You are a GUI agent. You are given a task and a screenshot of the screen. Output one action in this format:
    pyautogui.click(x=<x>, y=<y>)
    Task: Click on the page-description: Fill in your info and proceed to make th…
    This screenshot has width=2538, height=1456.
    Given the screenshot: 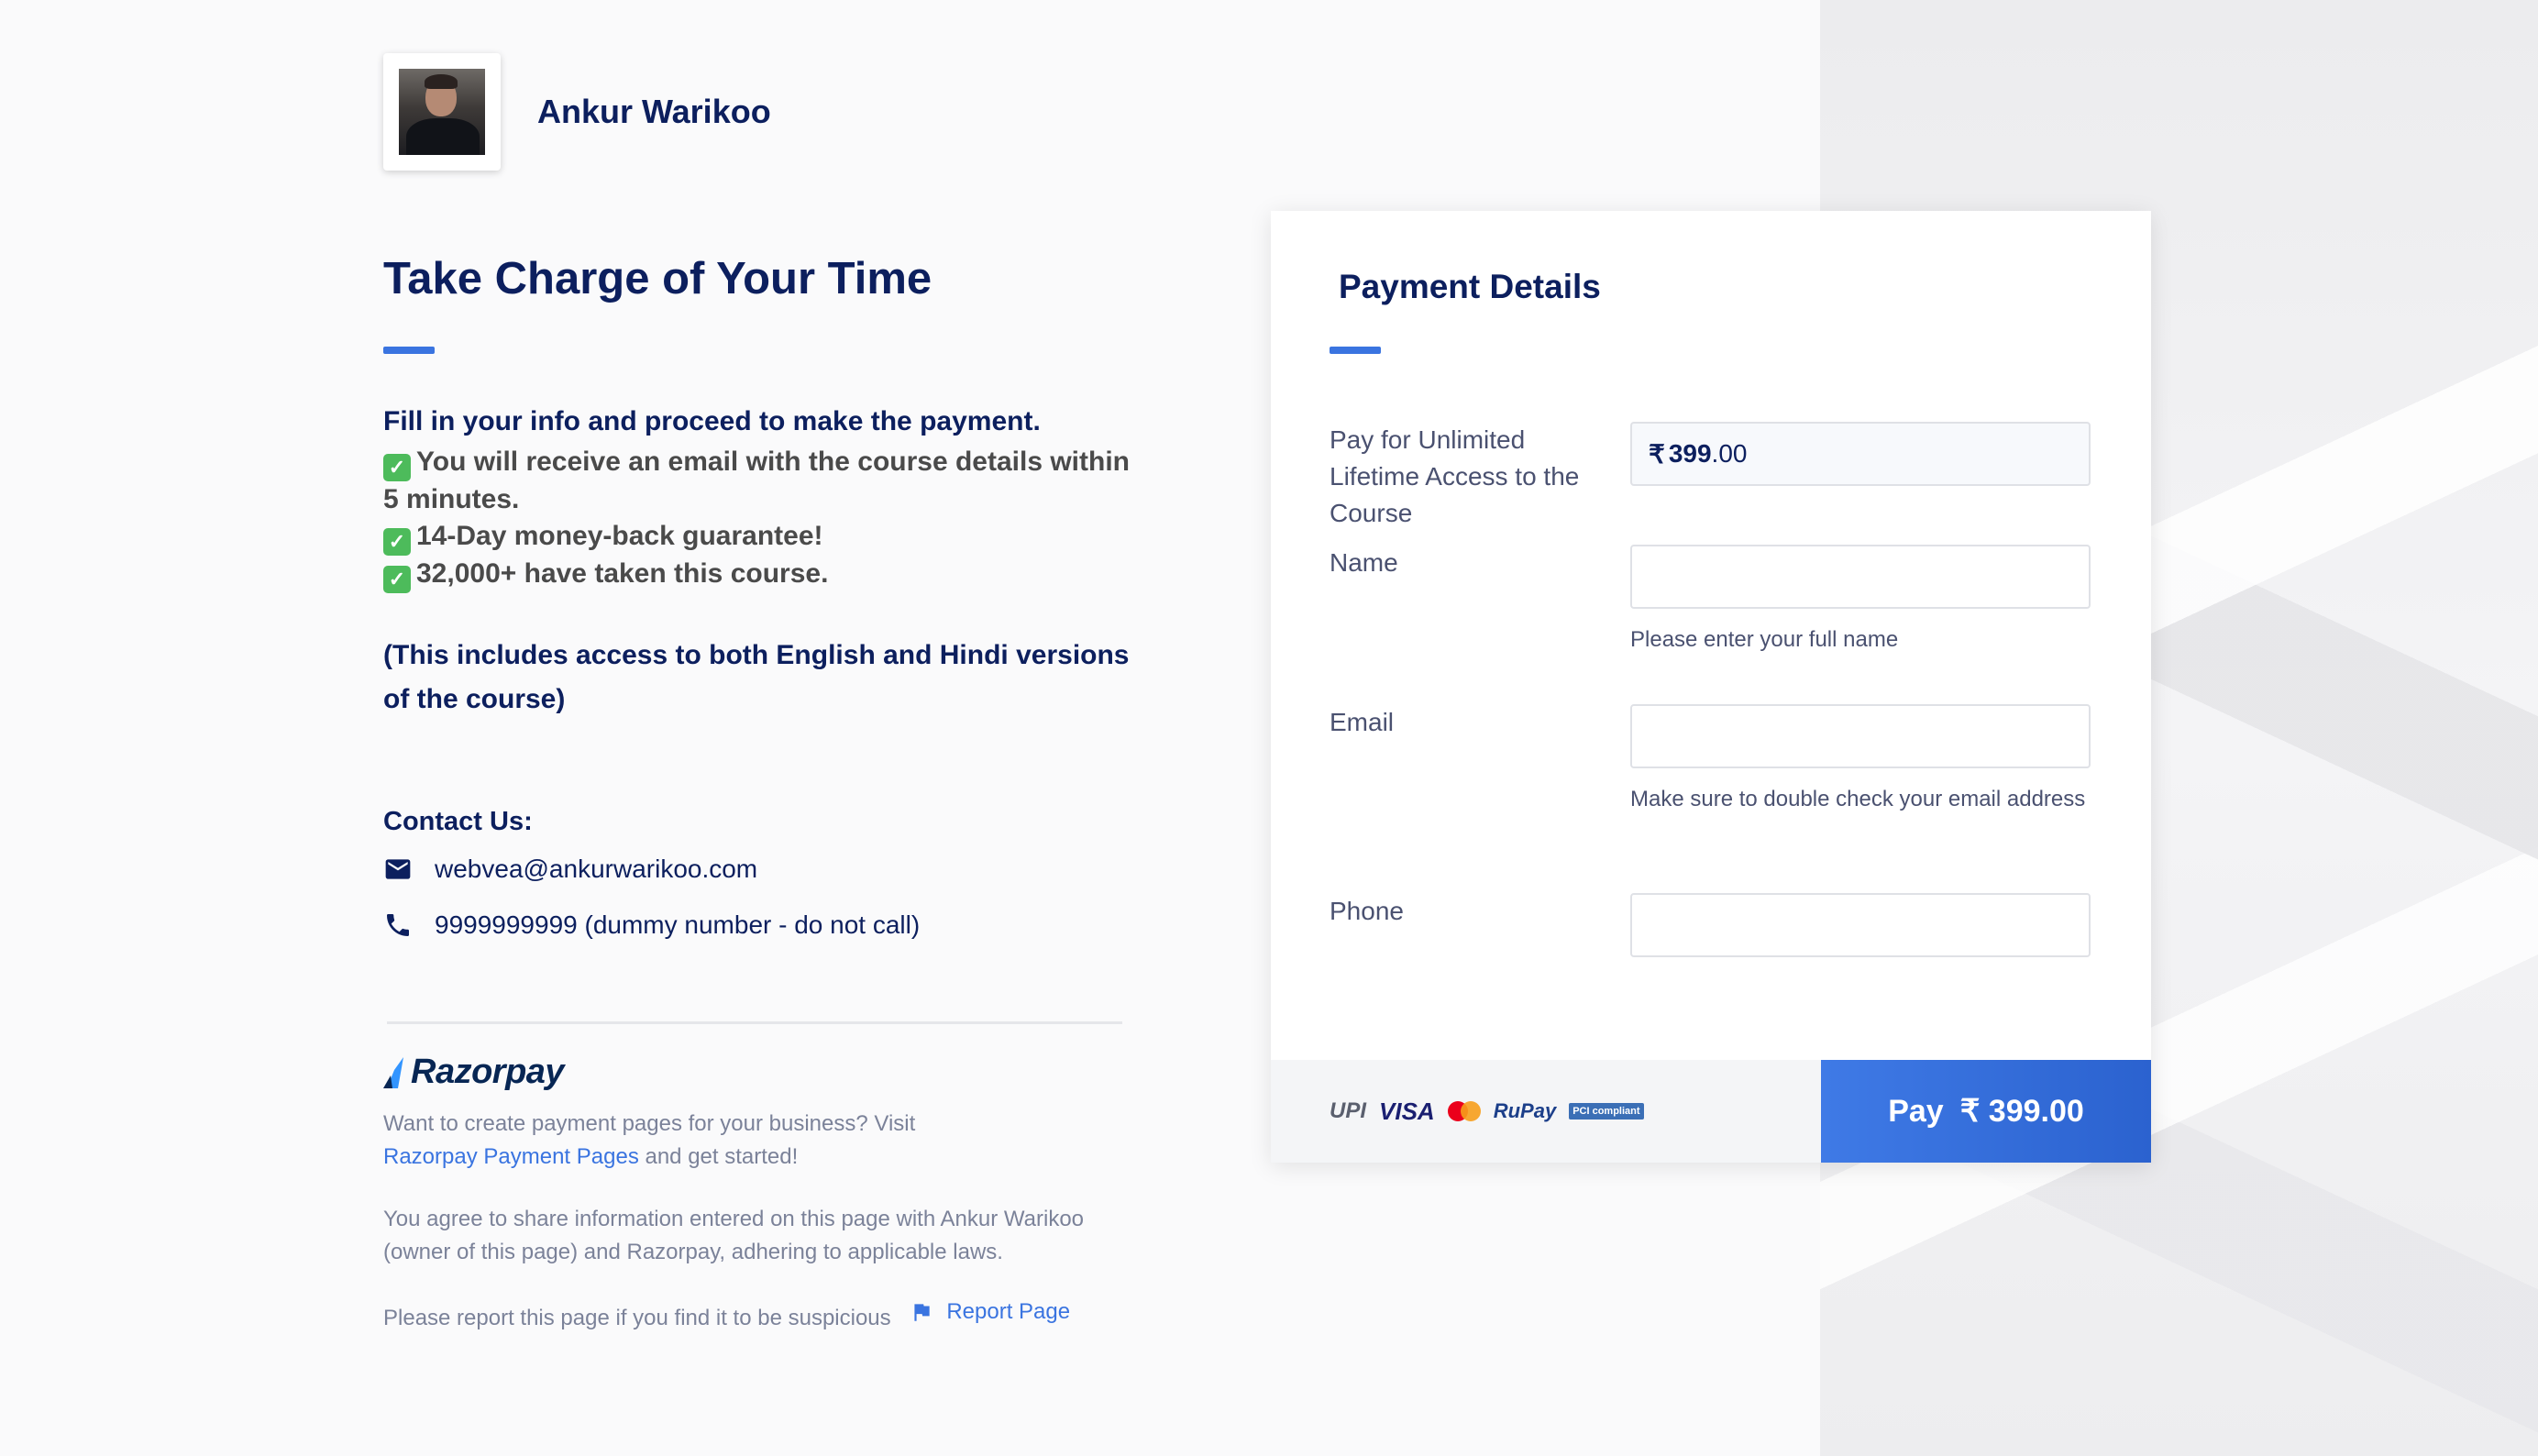 What is the action you would take?
    pyautogui.click(x=759, y=562)
    